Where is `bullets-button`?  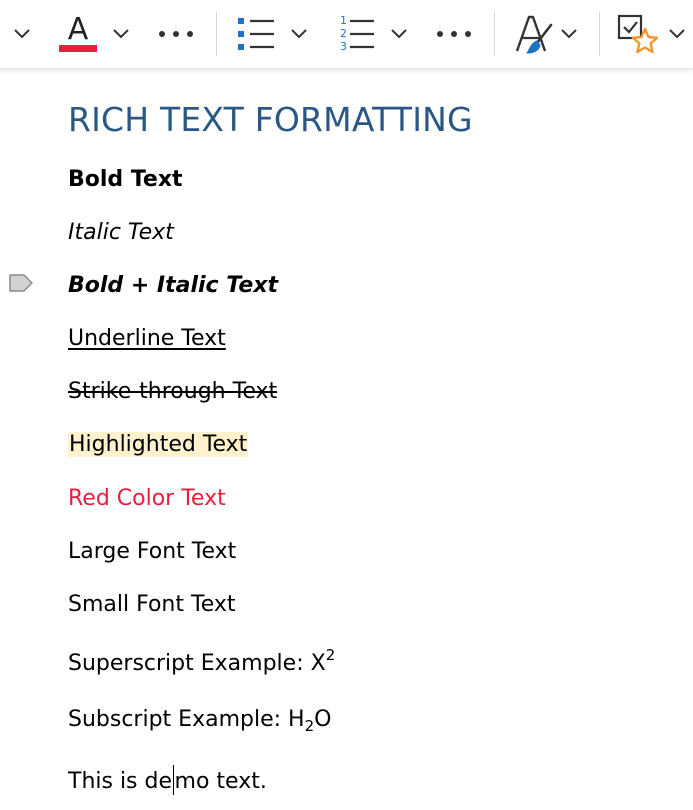 bullets-button is located at coordinates (255, 34).